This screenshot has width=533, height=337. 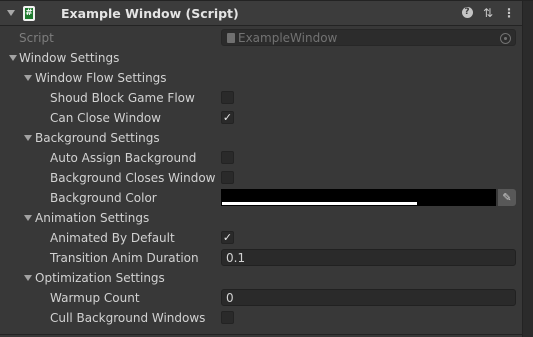 I want to click on bg-color-label: Background Color, so click(x=103, y=198).